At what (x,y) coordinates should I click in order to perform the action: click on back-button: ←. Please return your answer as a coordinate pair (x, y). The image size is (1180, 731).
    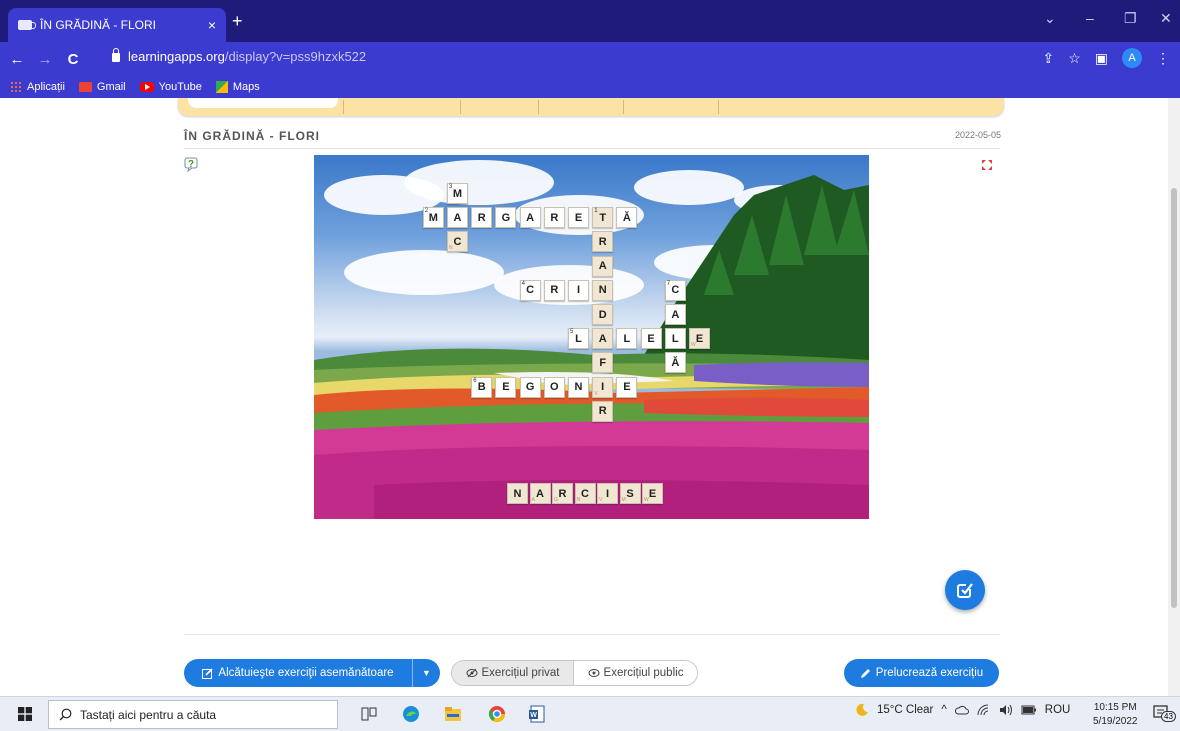
    Looking at the image, I should click on (17, 59).